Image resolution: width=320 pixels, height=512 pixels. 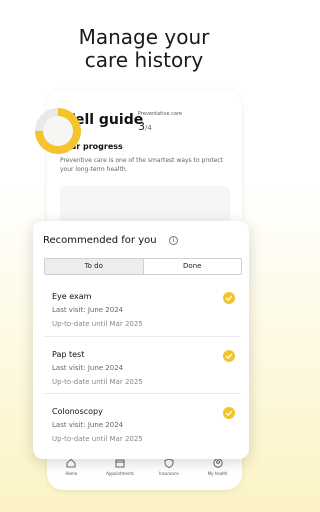 I want to click on tab-to-do: To do, so click(x=94, y=266).